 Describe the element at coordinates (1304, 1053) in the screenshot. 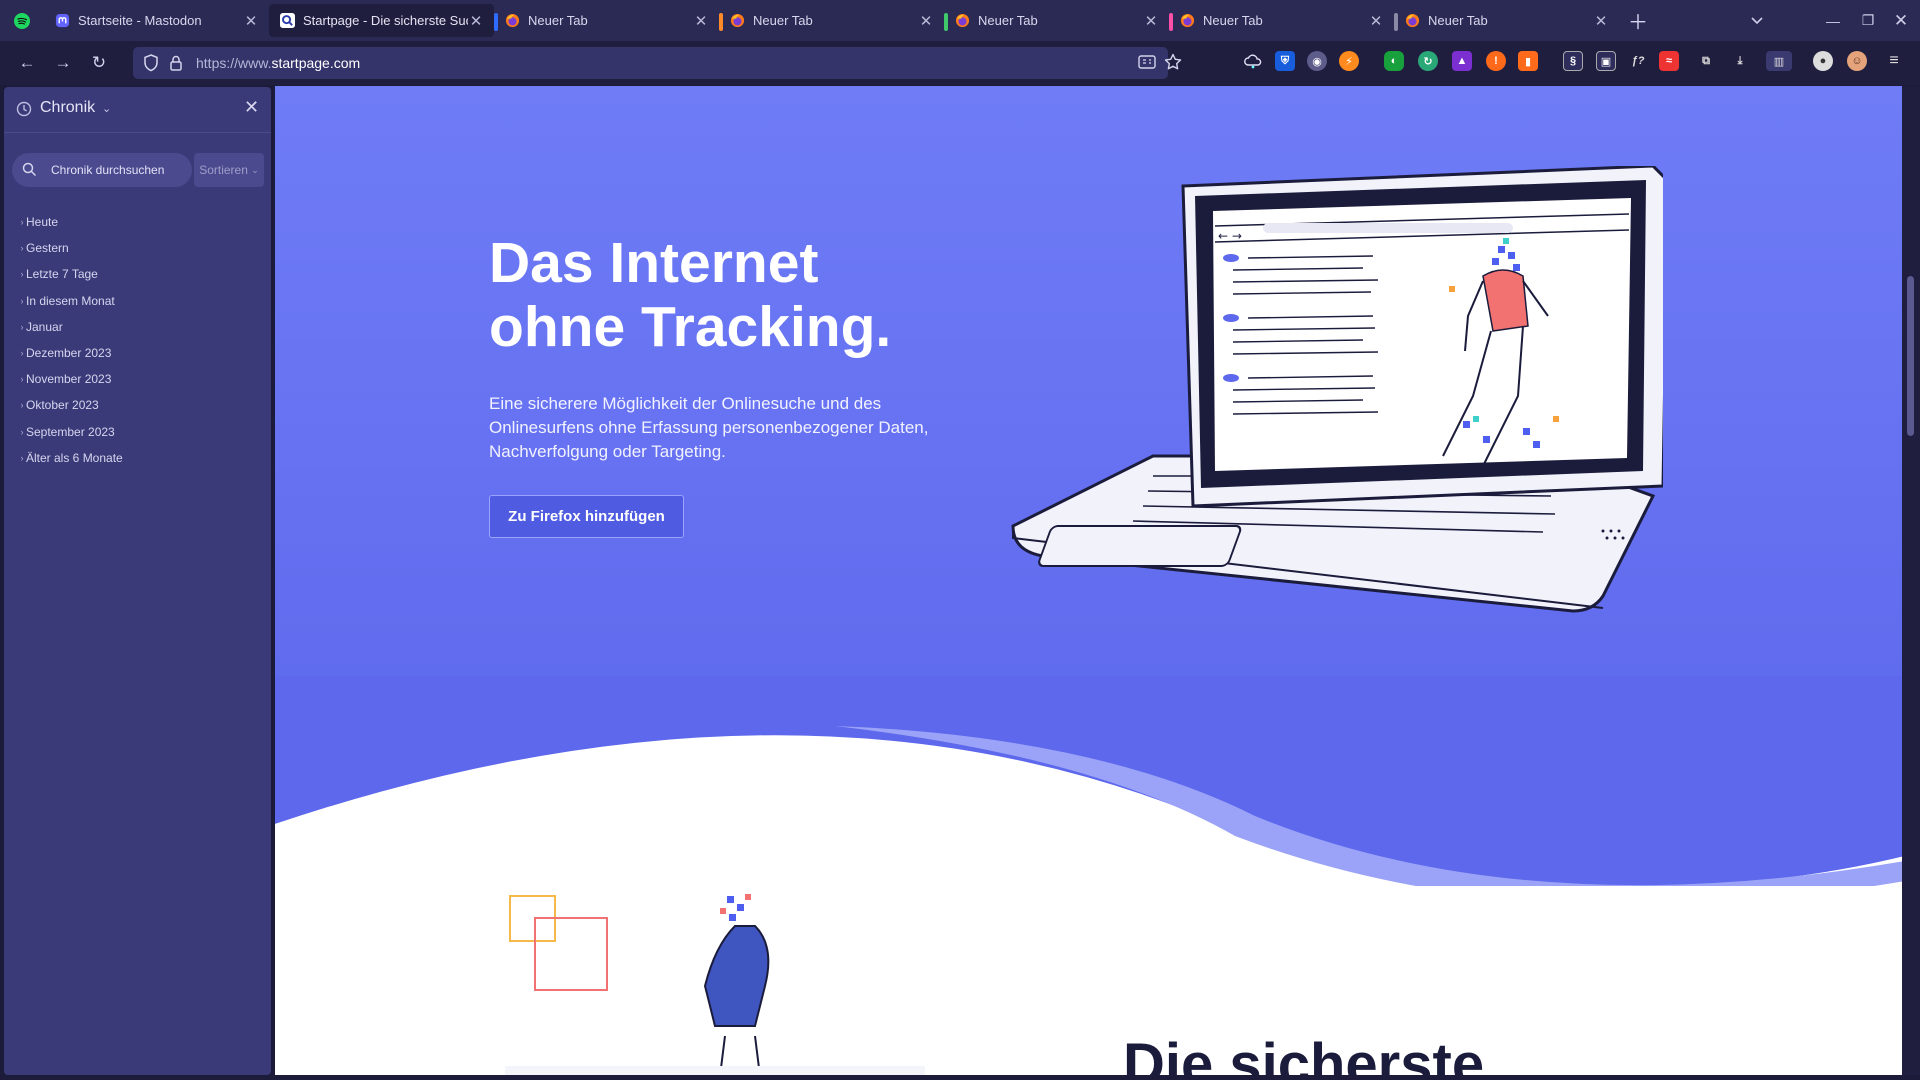

I see `section-heading: Die sicherste` at that location.